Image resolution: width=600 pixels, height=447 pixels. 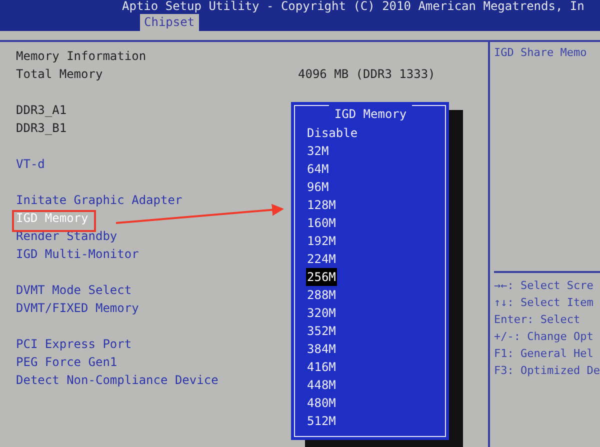 What do you see at coordinates (42, 110) in the screenshot?
I see `info-label: DDR3_A1` at bounding box center [42, 110].